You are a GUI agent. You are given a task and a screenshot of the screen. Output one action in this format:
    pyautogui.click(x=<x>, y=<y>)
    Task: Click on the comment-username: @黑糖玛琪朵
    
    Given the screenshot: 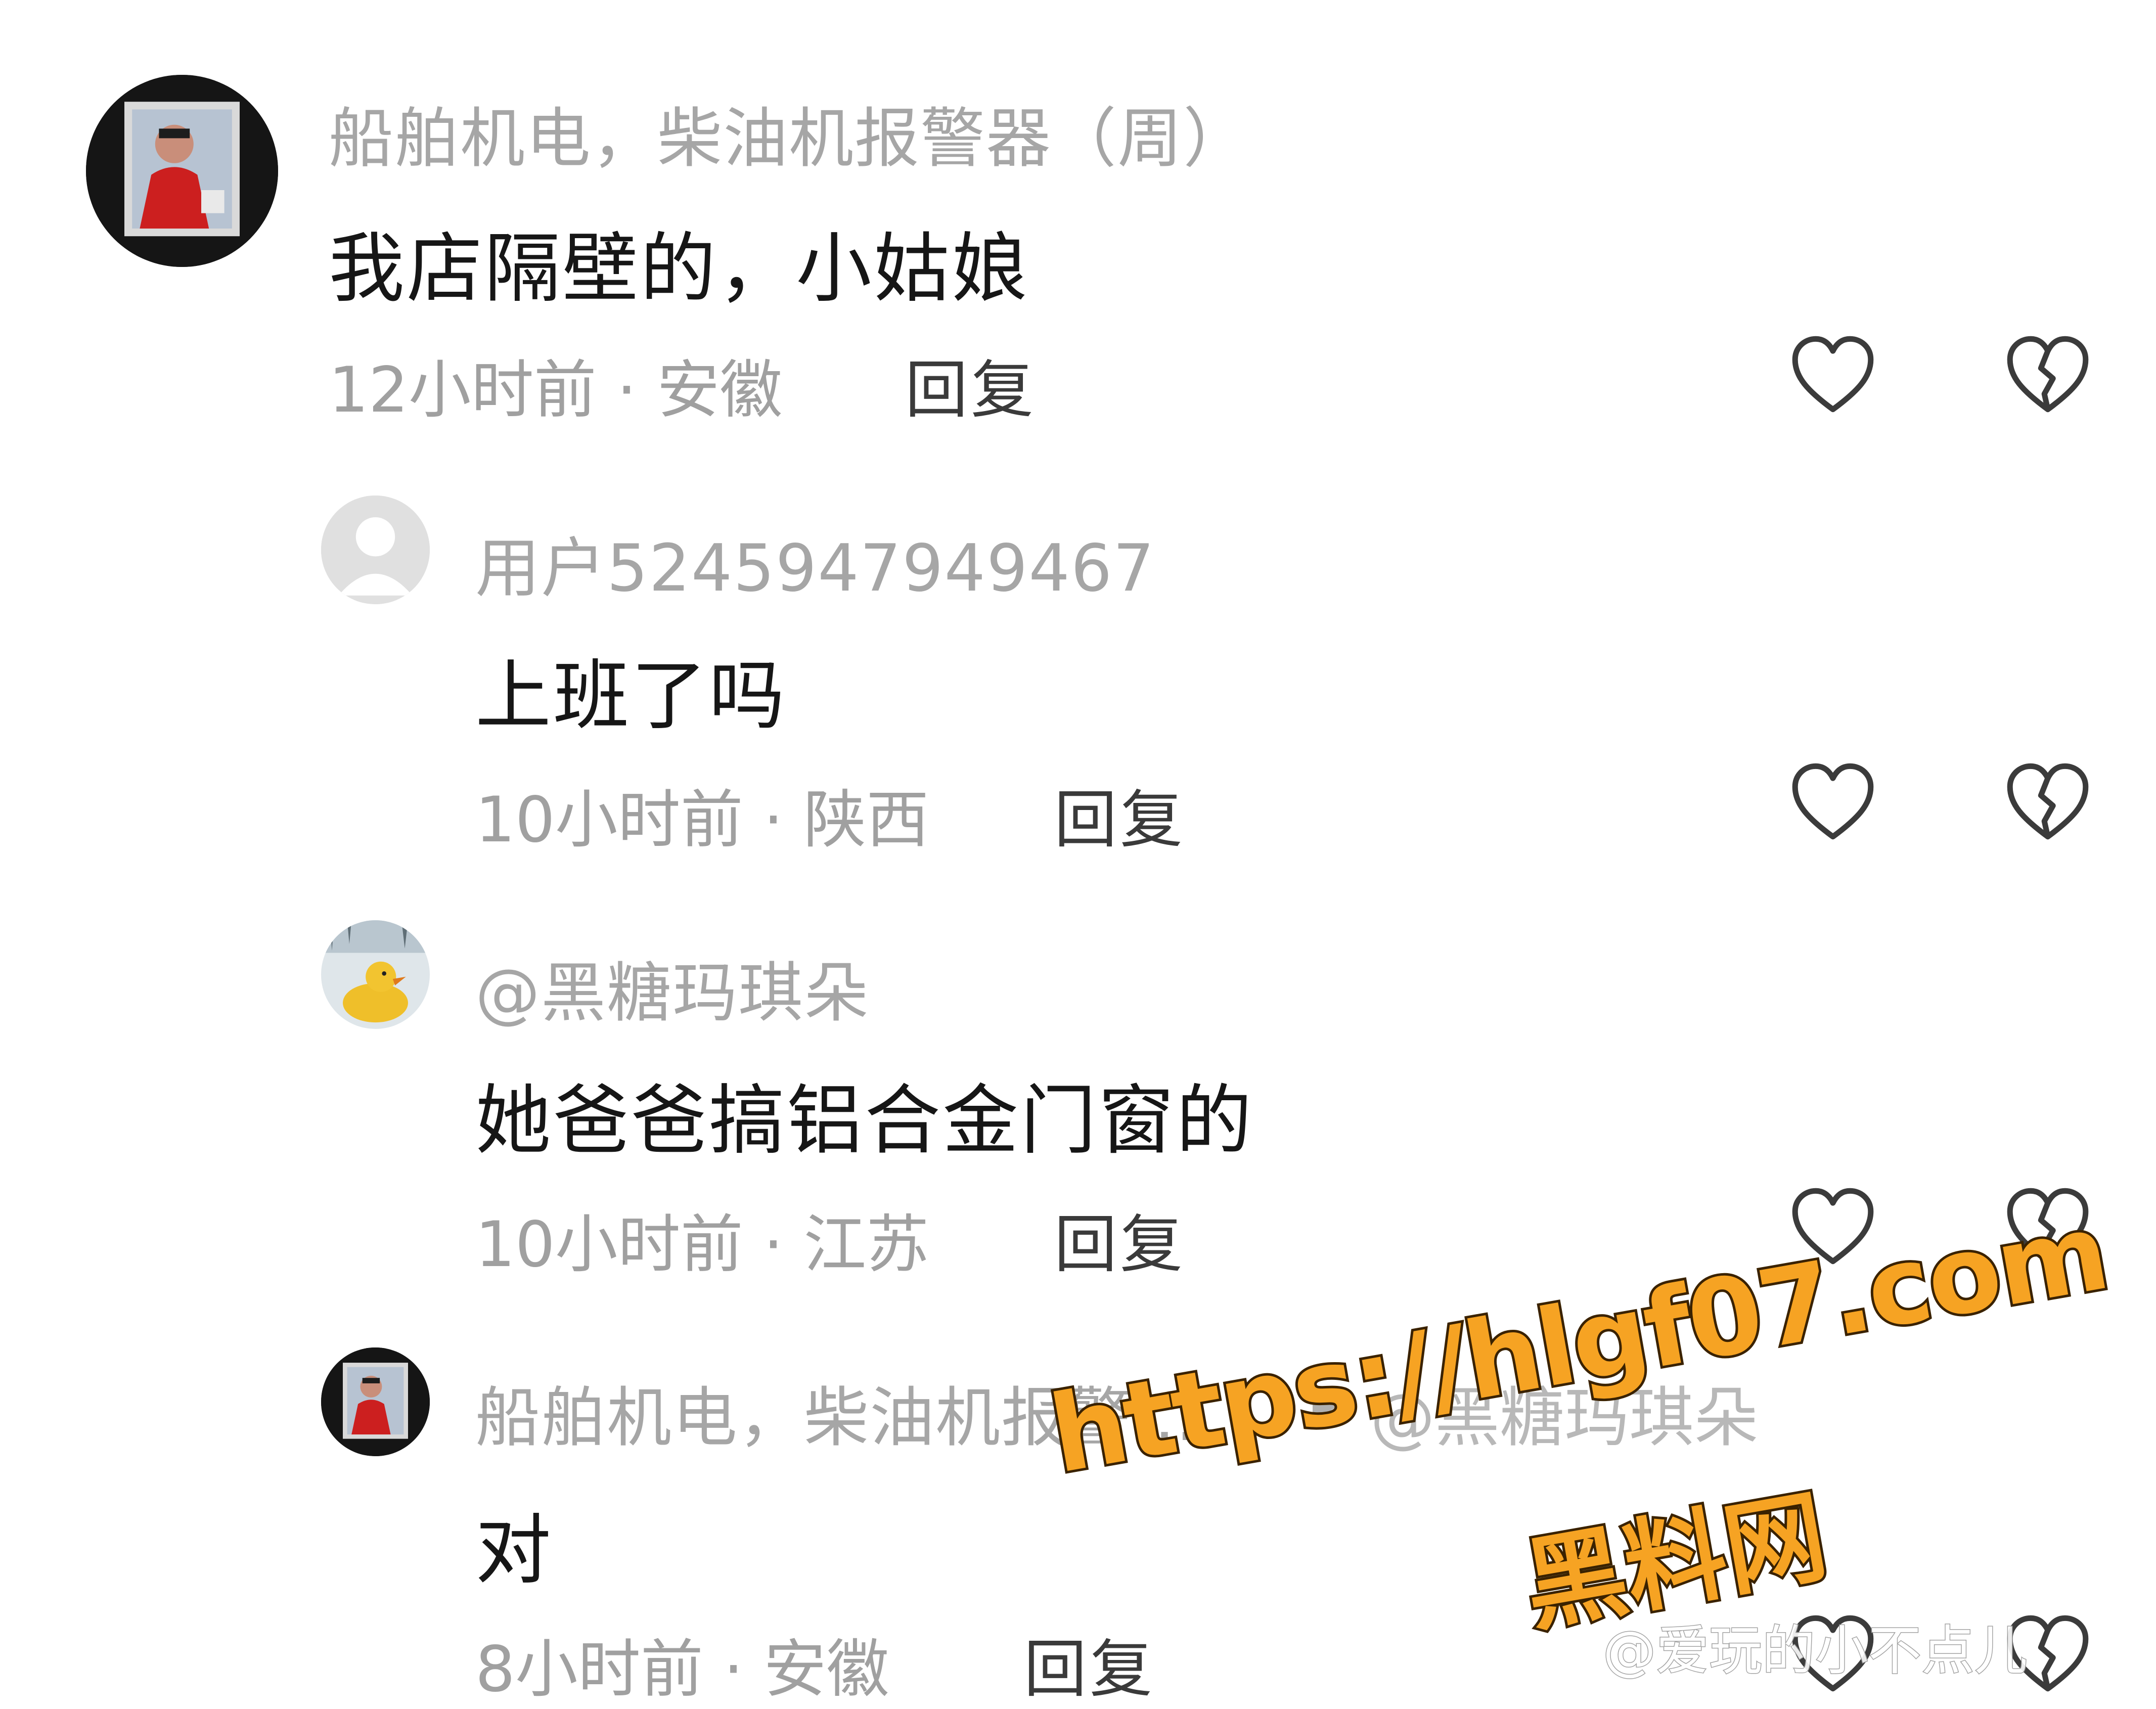 What is the action you would take?
    pyautogui.click(x=673, y=987)
    